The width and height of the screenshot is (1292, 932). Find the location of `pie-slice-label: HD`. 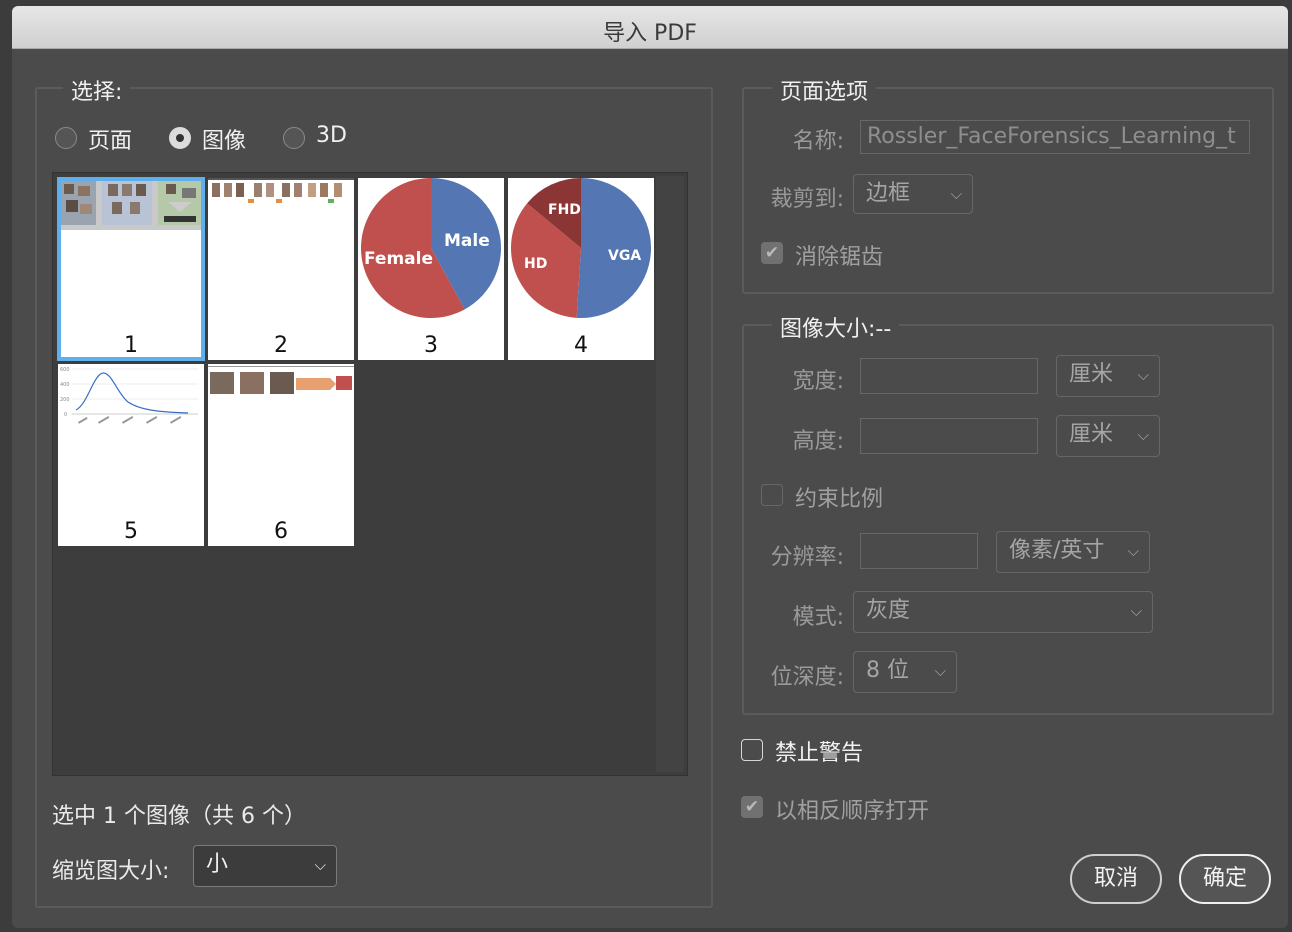

pie-slice-label: HD is located at coordinates (535, 264).